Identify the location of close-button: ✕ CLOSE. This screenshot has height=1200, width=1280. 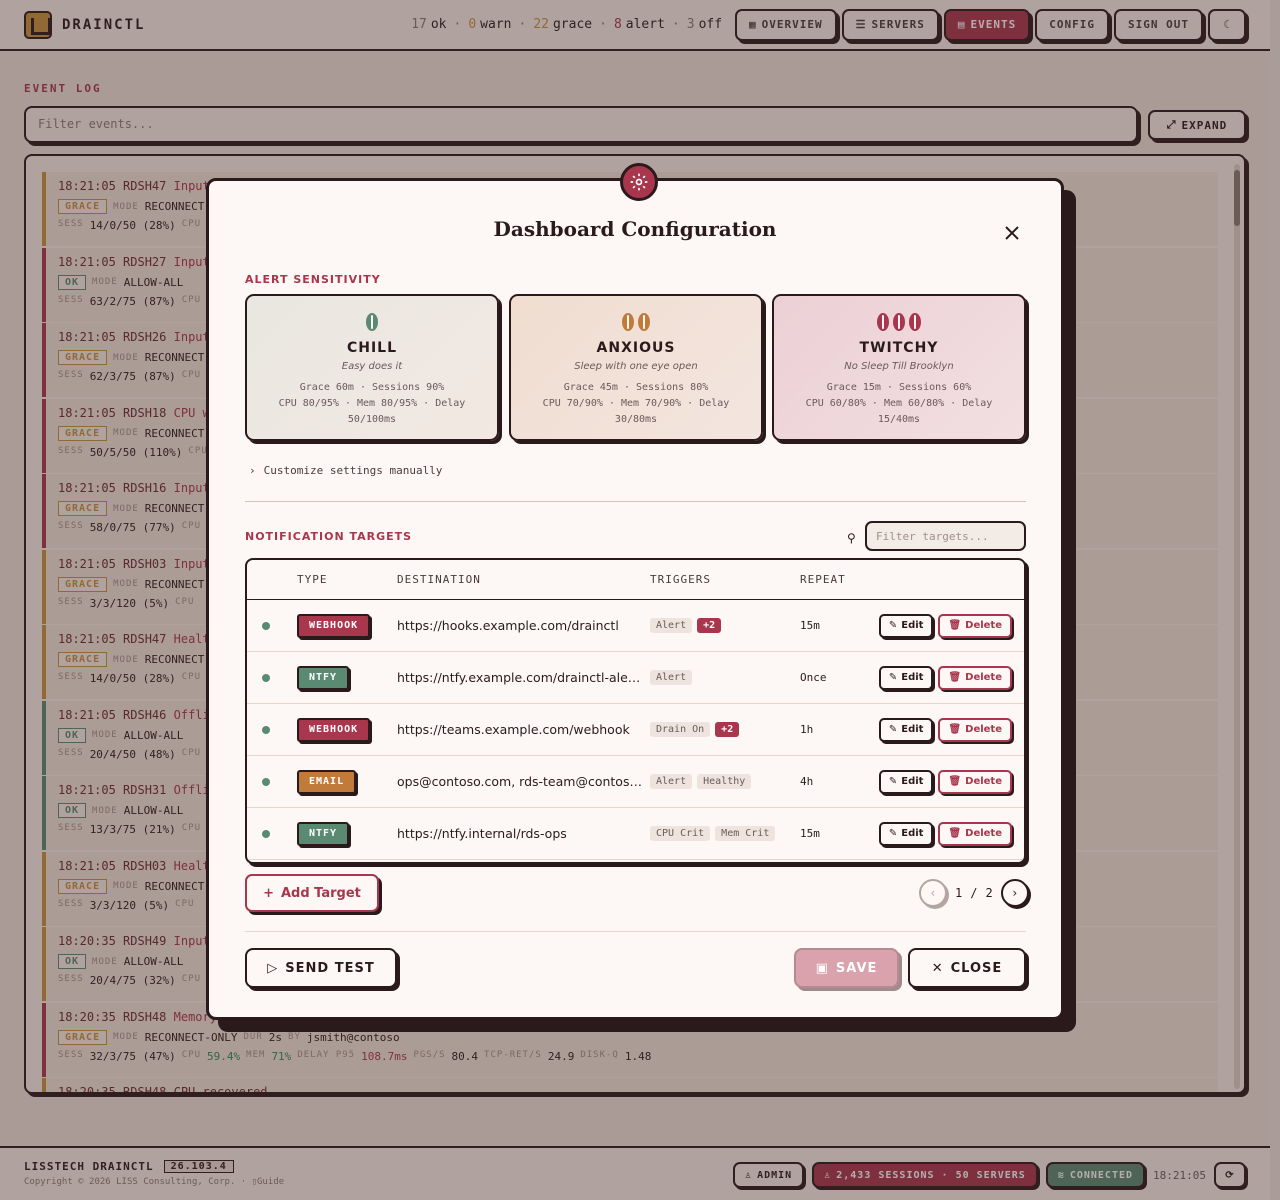
(967, 968).